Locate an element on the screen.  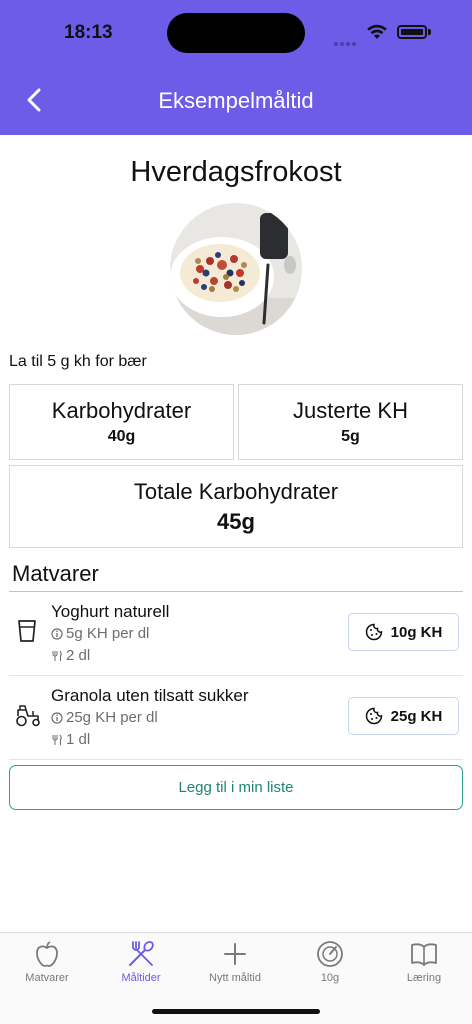
utensils-icon is located at coordinates (141, 953).